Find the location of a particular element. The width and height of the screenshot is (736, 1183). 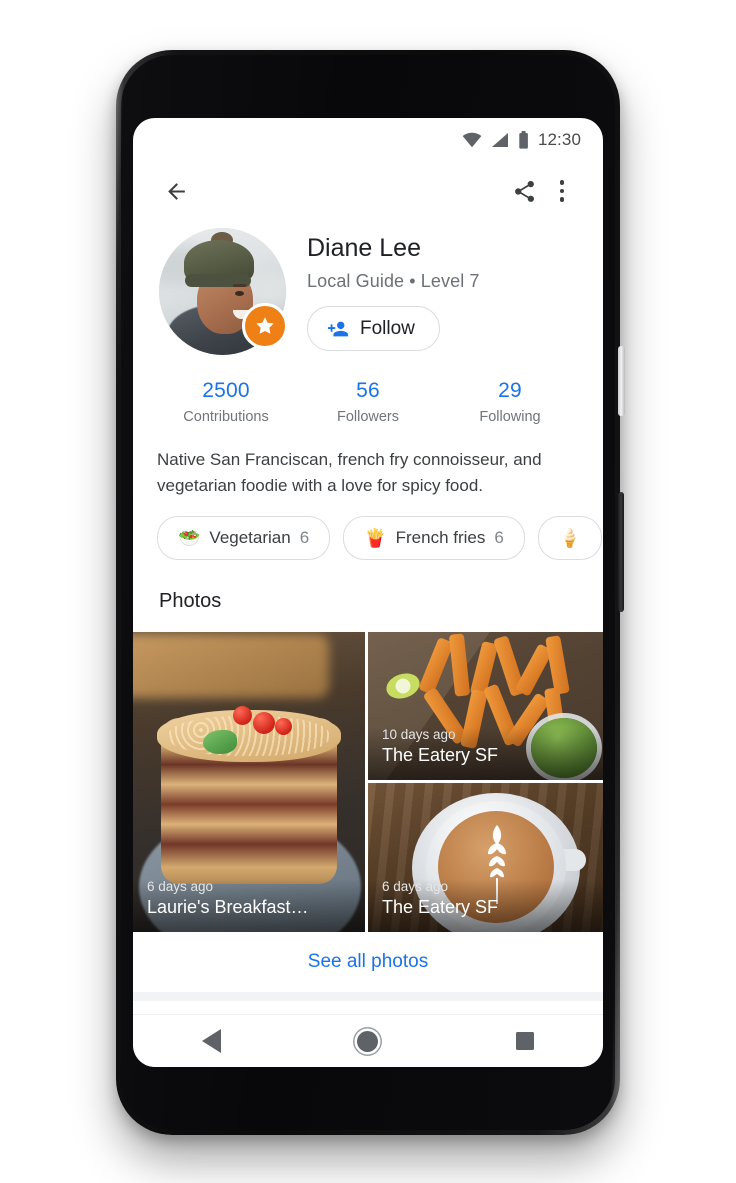

overflow-menu-button is located at coordinates (562, 191).